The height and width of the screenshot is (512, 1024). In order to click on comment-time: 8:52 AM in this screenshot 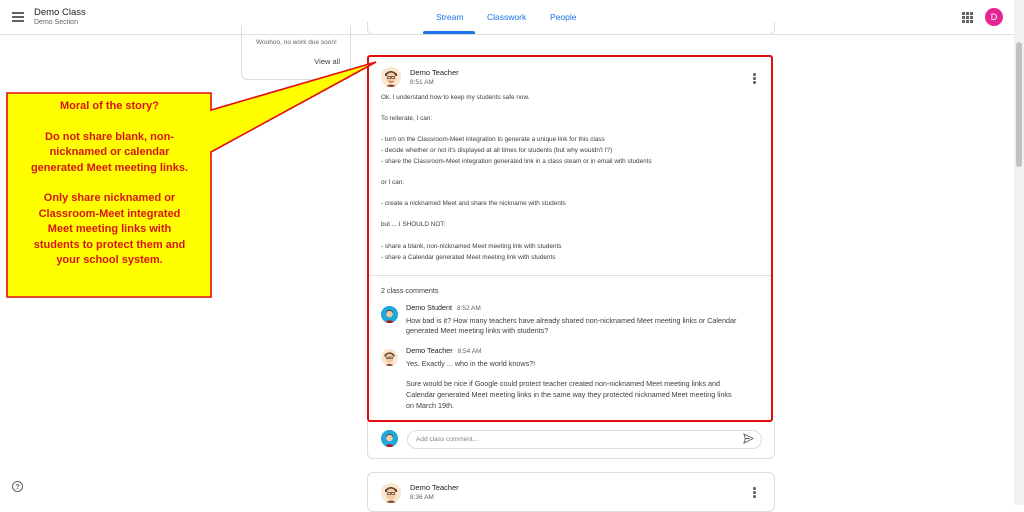, I will do `click(468, 308)`.